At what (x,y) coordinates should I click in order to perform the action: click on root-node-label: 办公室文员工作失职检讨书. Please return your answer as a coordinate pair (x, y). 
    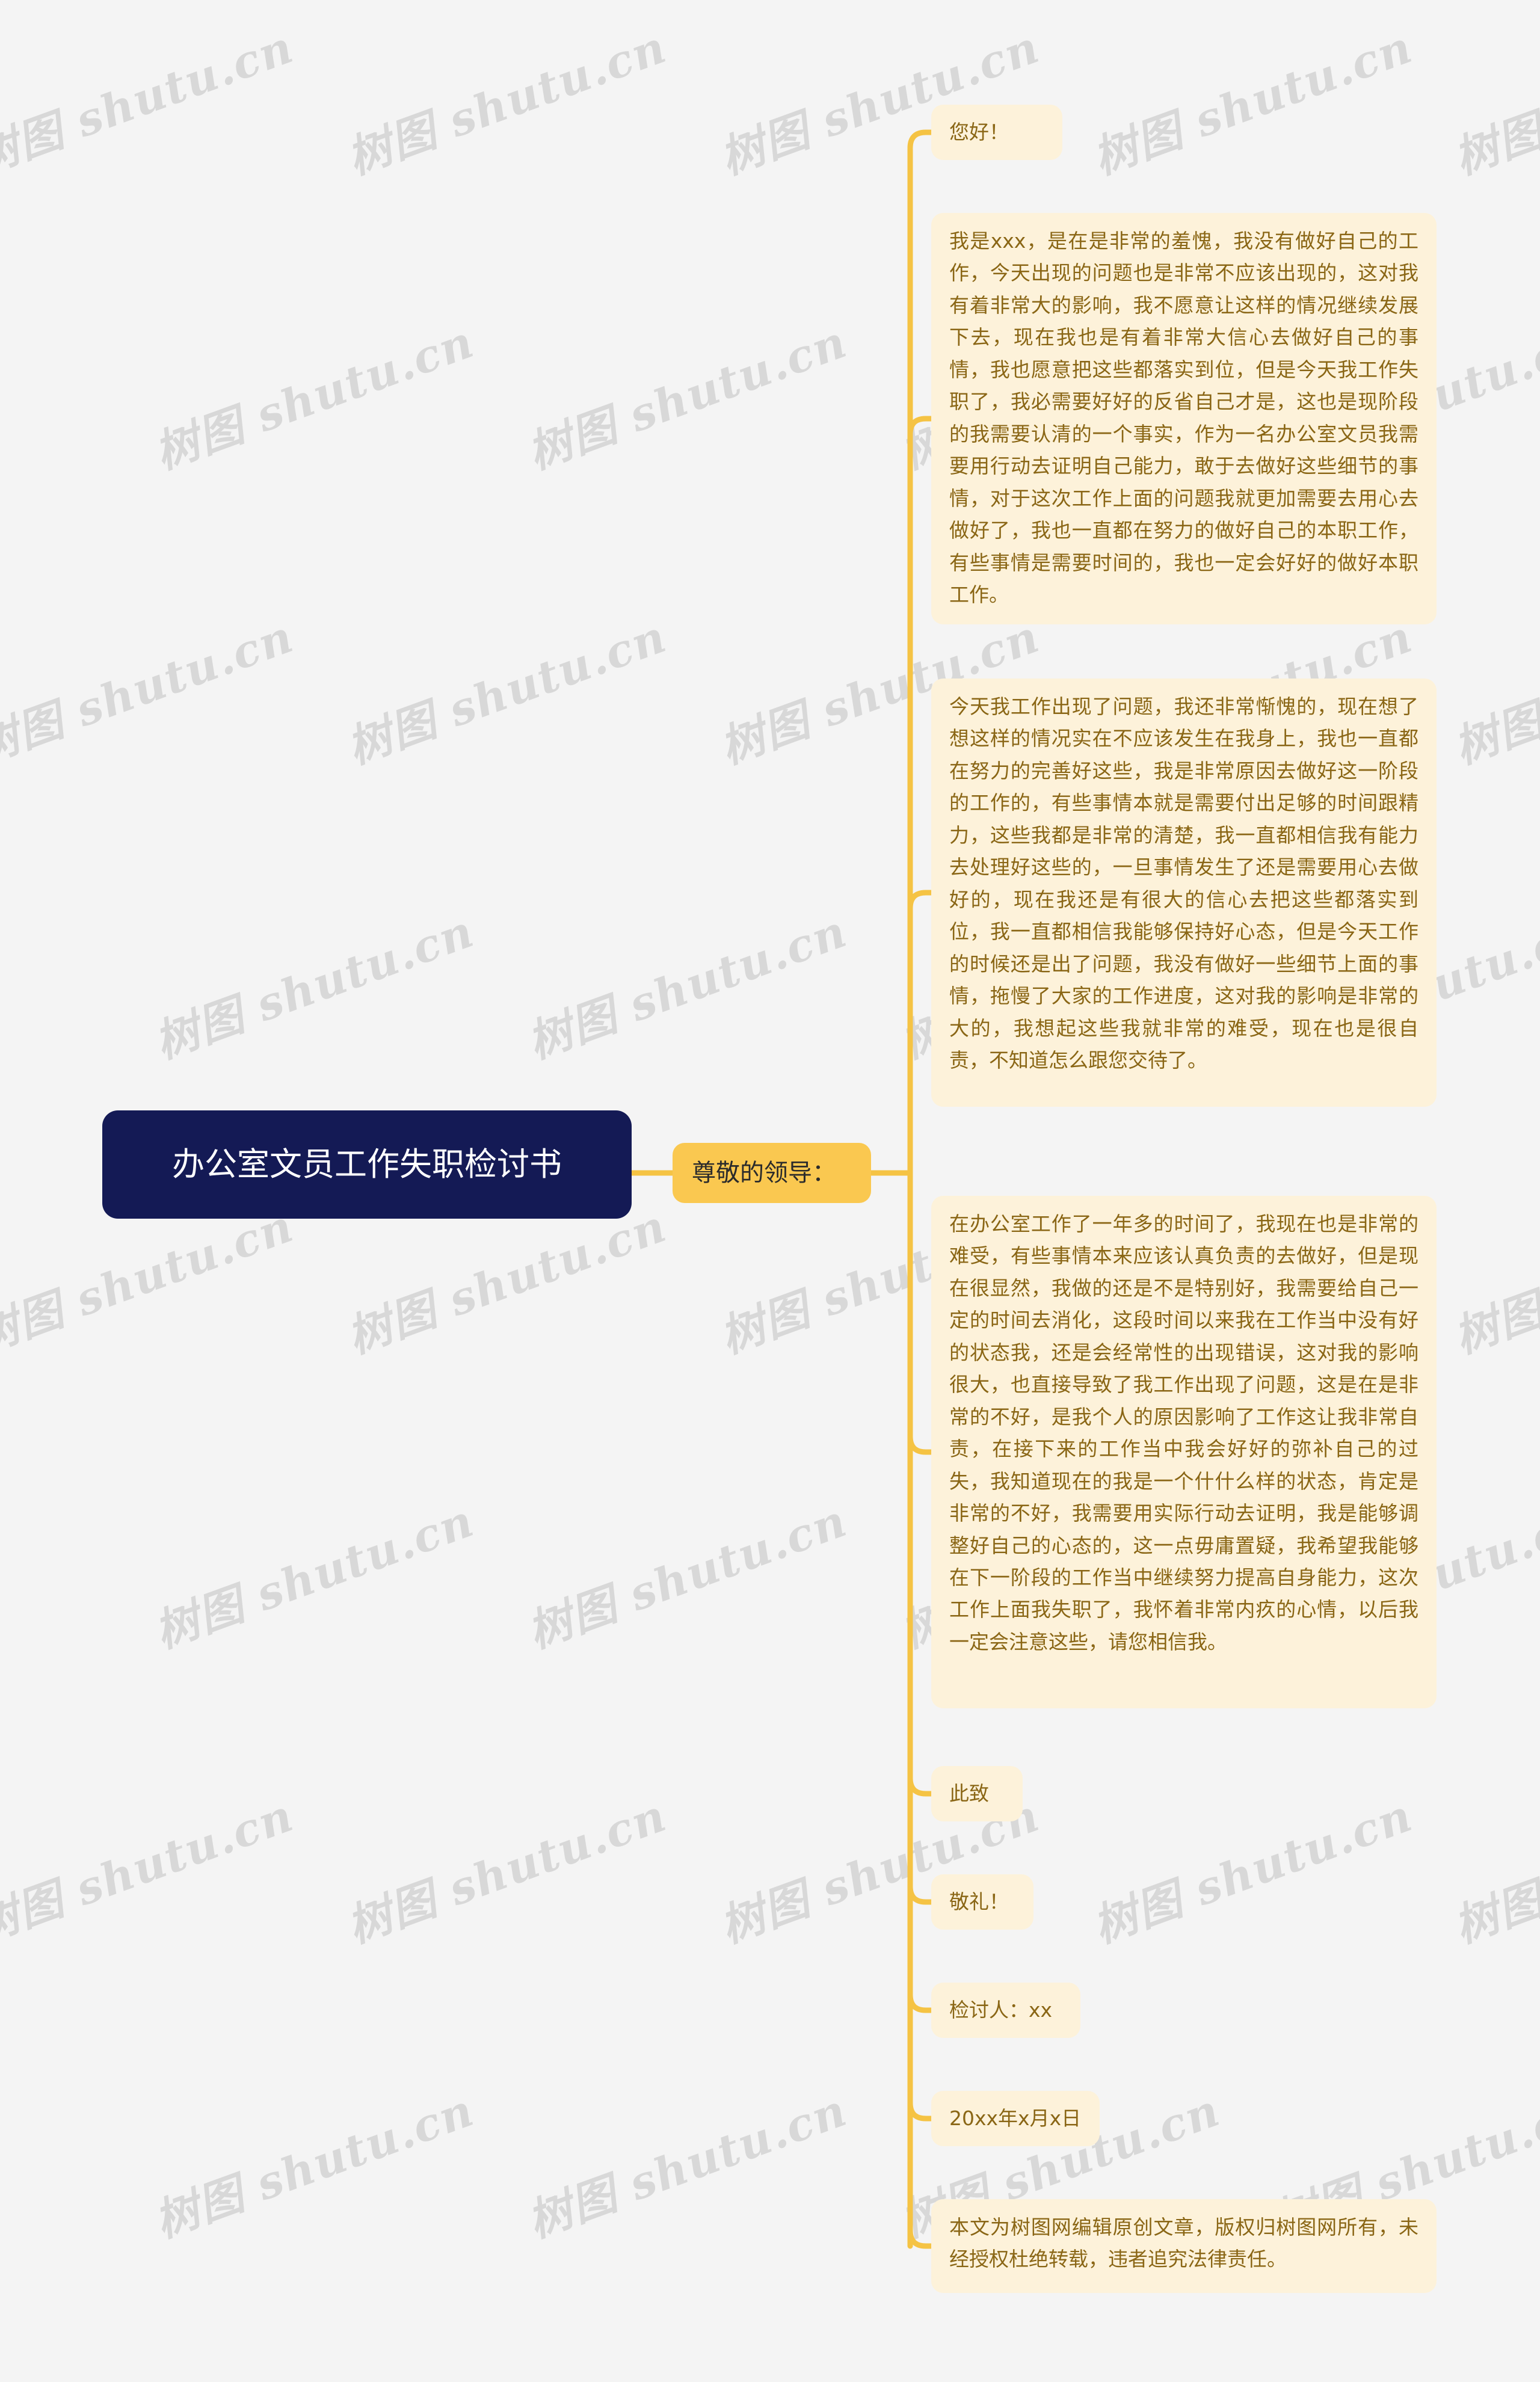
    Looking at the image, I should click on (367, 1165).